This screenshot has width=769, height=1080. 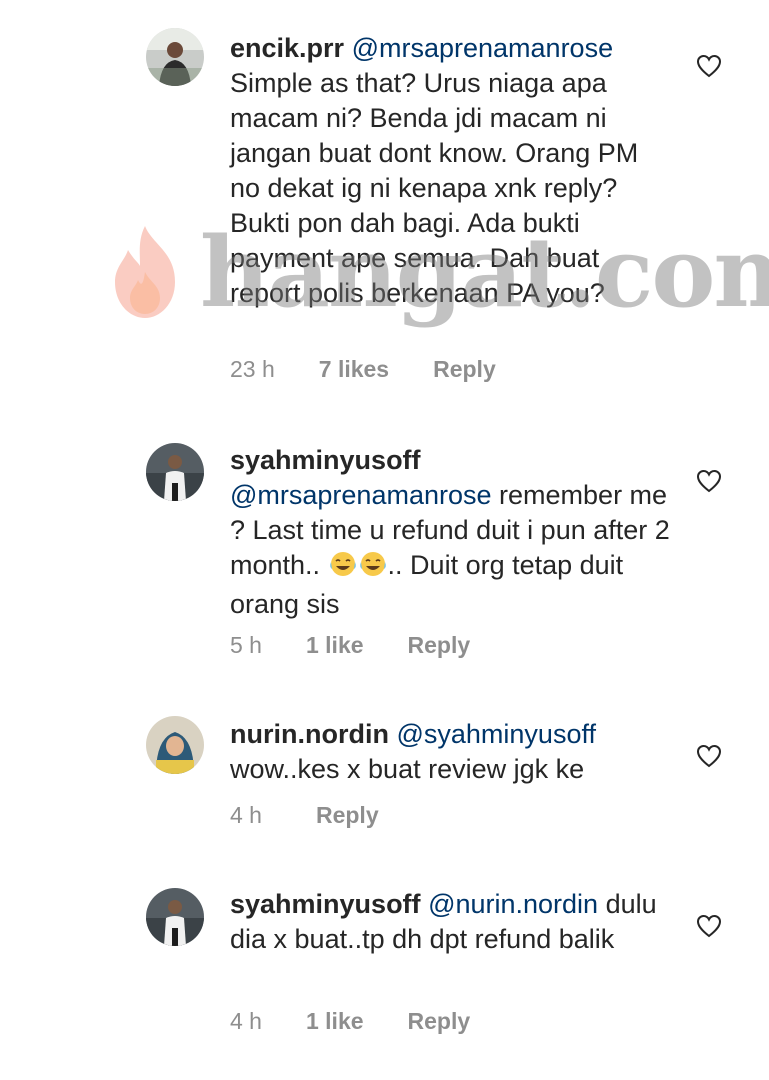 I want to click on comment-time: 5 h, so click(x=246, y=645).